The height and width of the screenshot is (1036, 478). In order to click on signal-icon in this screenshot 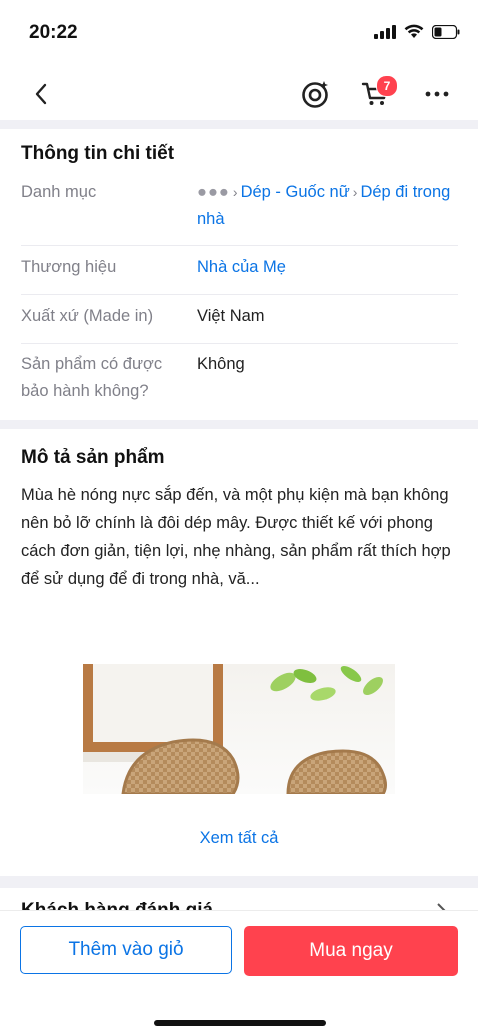, I will do `click(385, 31)`.